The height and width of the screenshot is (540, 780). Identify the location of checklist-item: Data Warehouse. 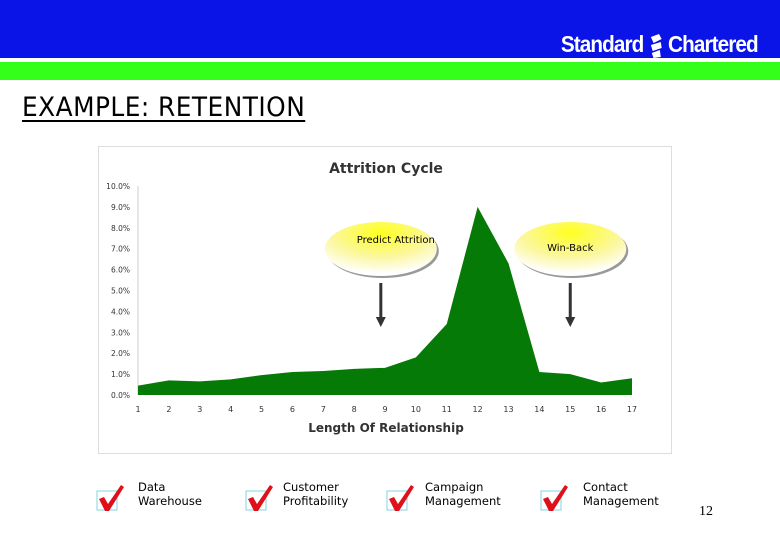
(170, 494).